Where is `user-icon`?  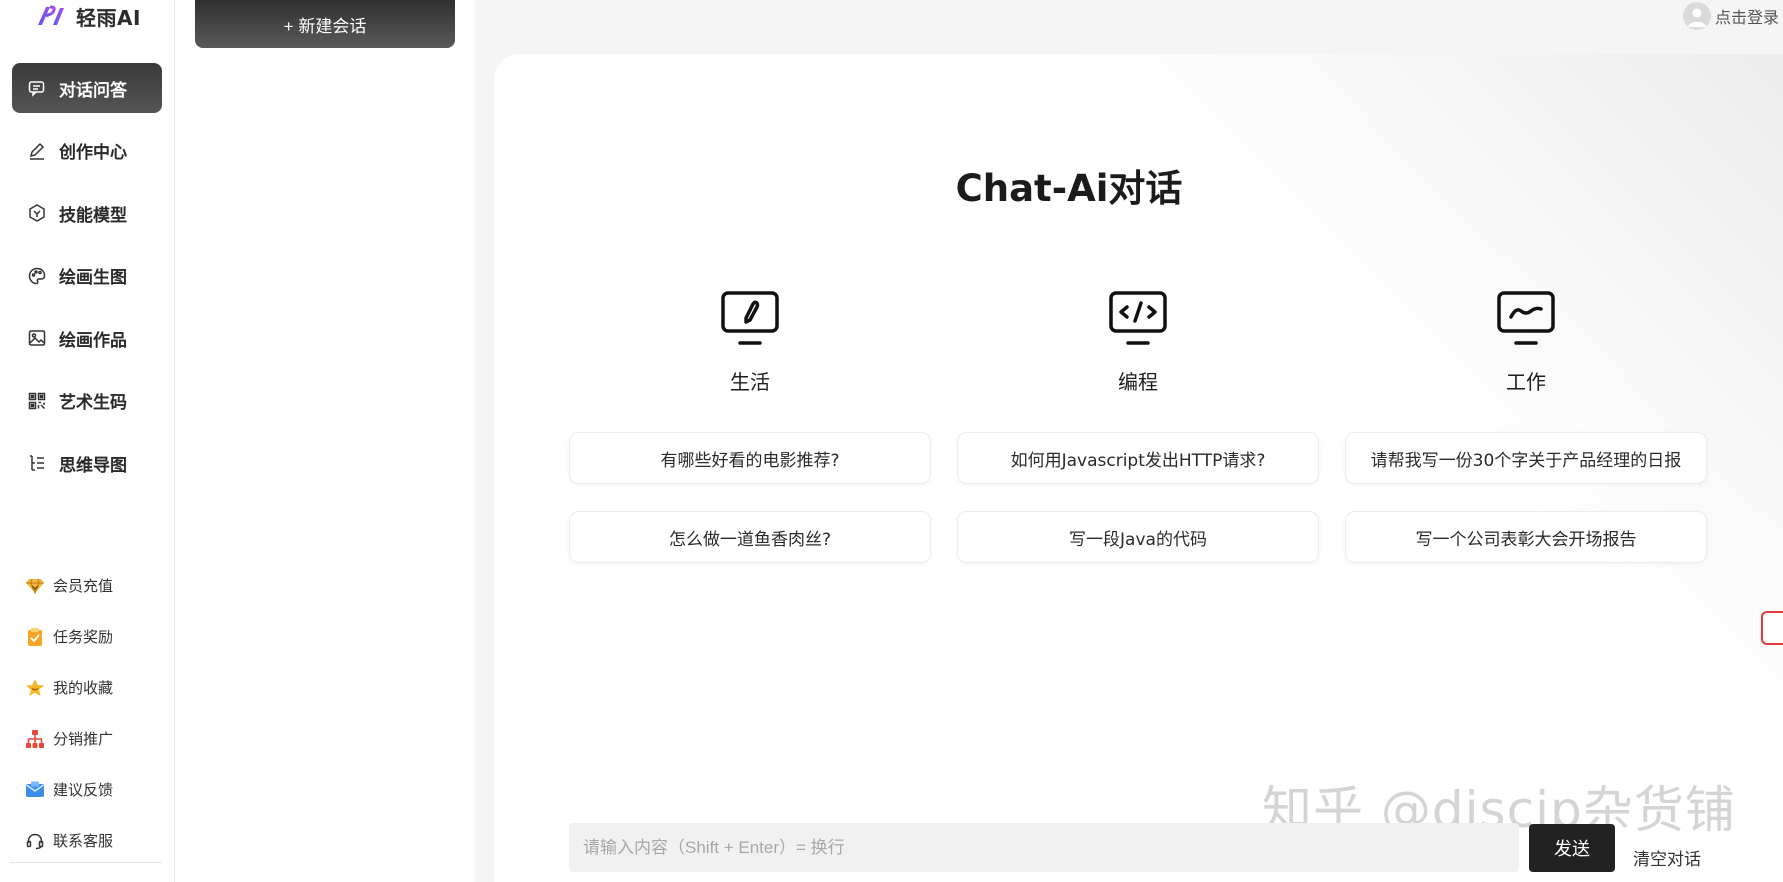 user-icon is located at coordinates (1696, 17).